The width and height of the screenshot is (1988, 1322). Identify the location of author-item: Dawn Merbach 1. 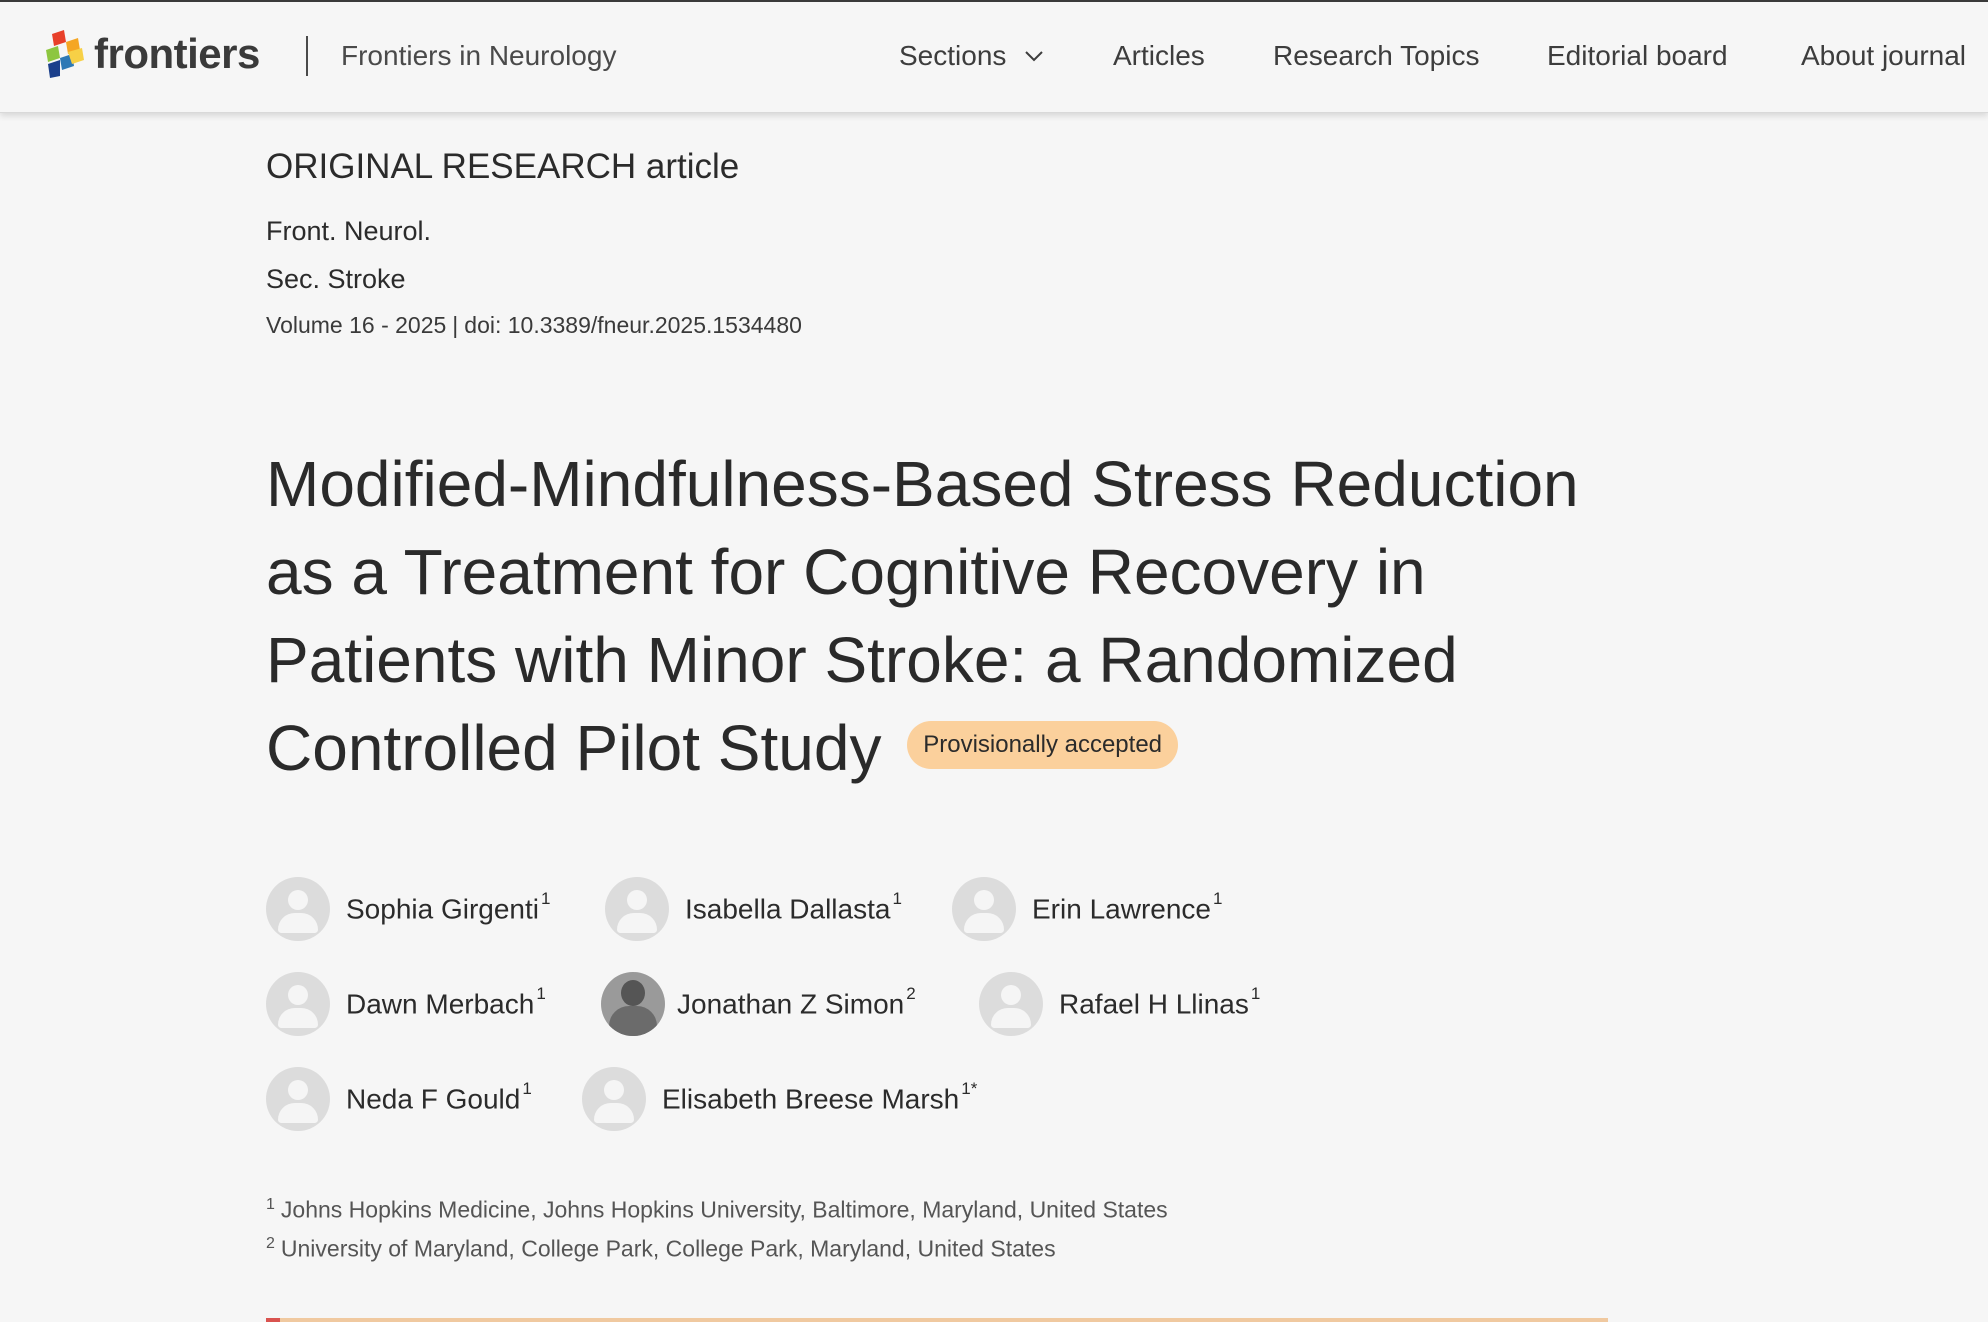
(406, 1004).